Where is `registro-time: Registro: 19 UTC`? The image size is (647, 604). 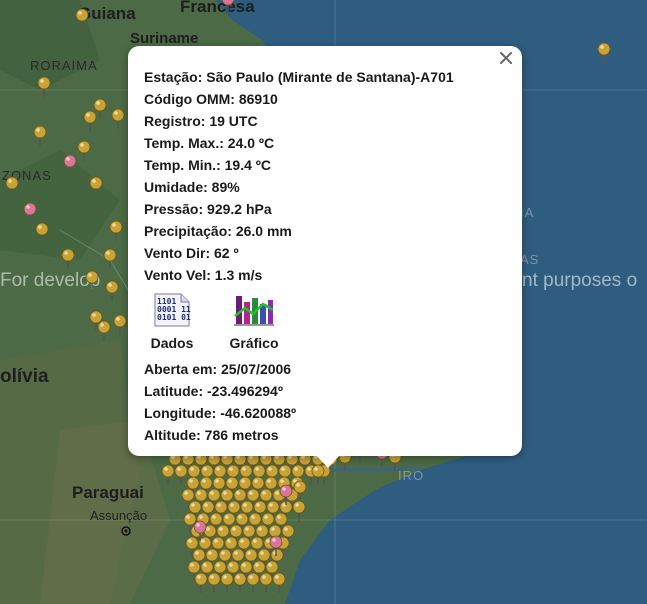
registro-time: Registro: 19 UTC is located at coordinates (201, 121).